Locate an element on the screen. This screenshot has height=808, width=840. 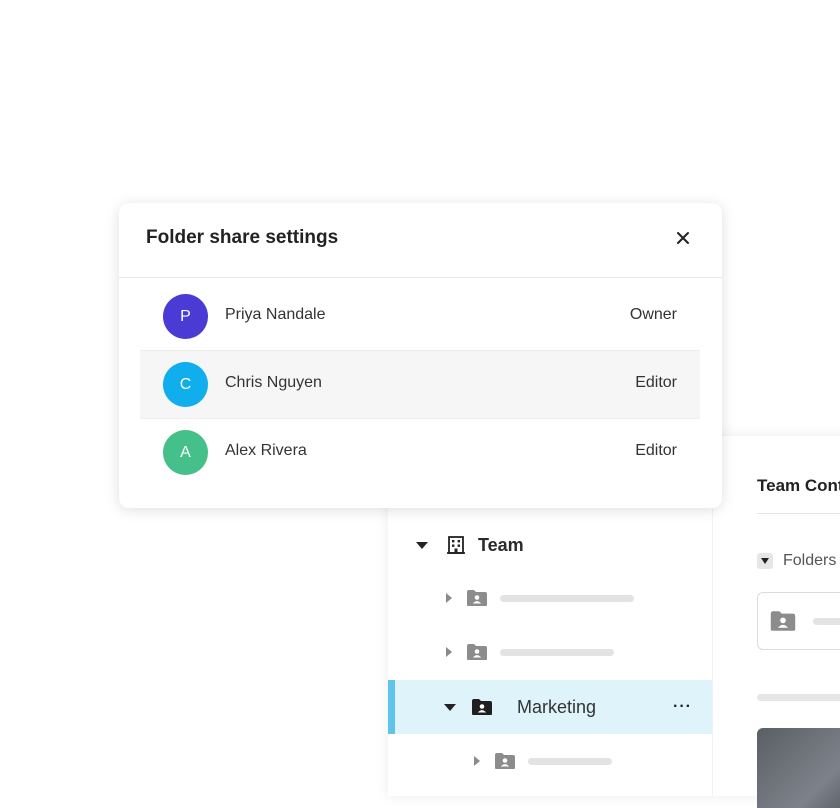
folders-section-toggle: Folders is located at coordinates (796, 561).